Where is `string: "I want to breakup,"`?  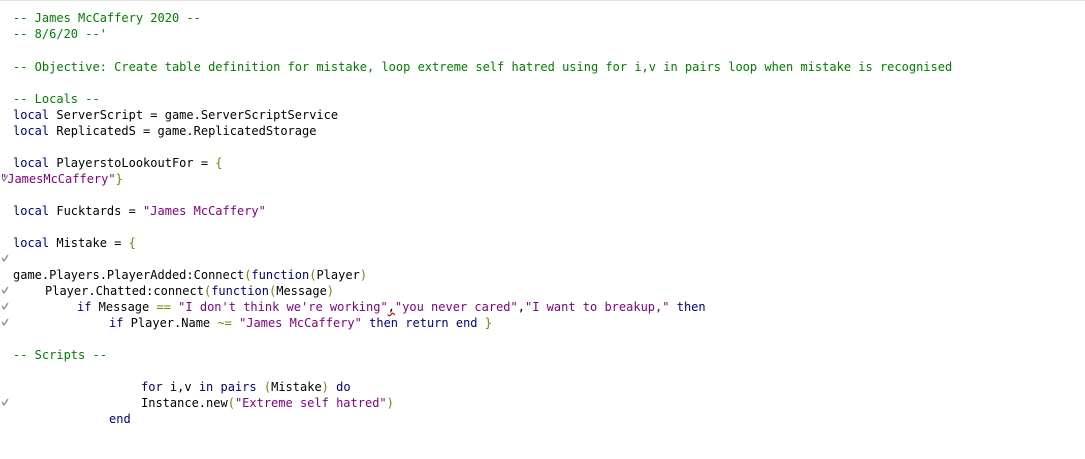
string: "I want to breakup," is located at coordinates (597, 307).